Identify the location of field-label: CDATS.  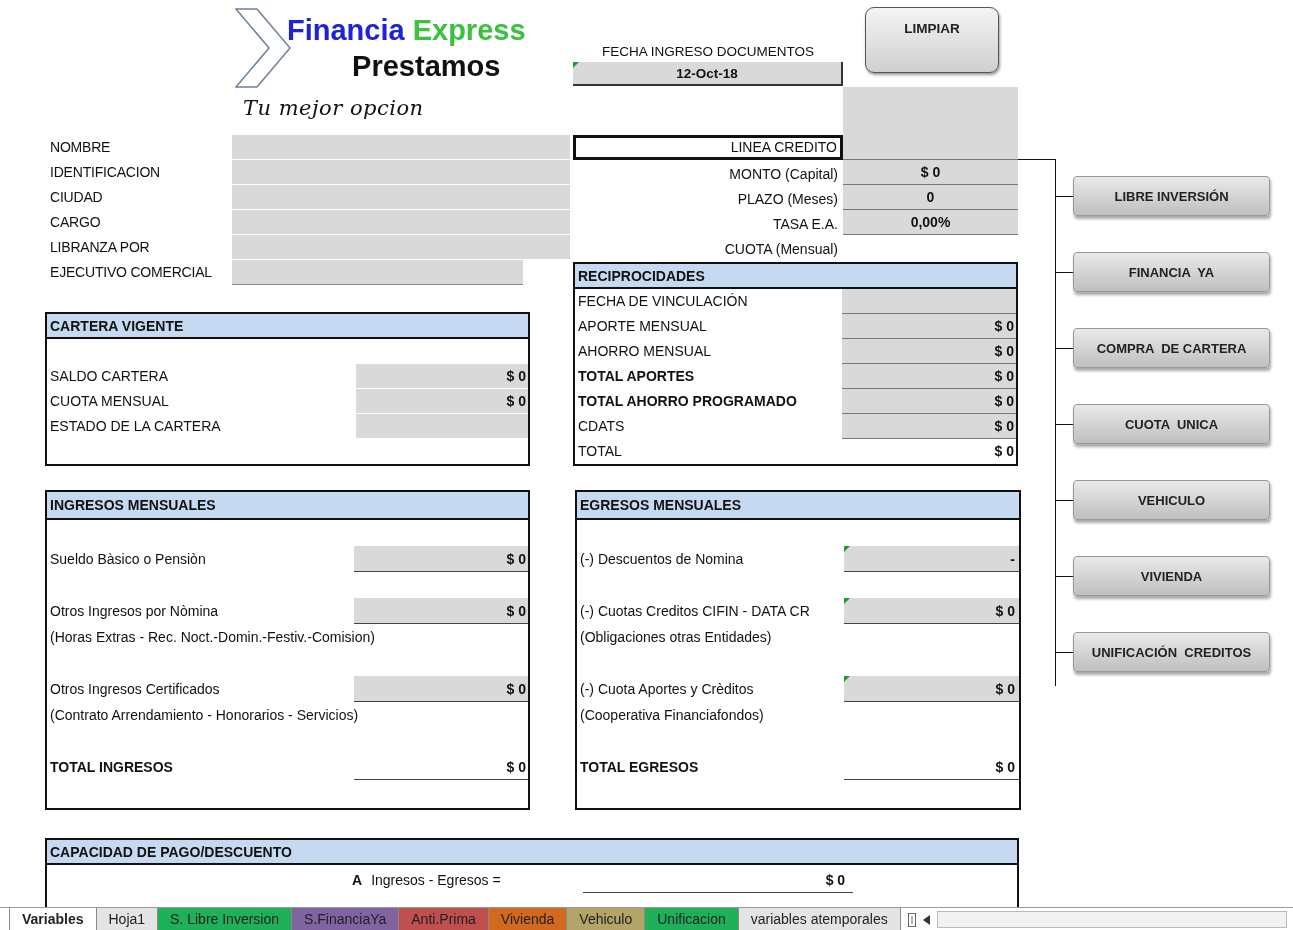
(601, 426).